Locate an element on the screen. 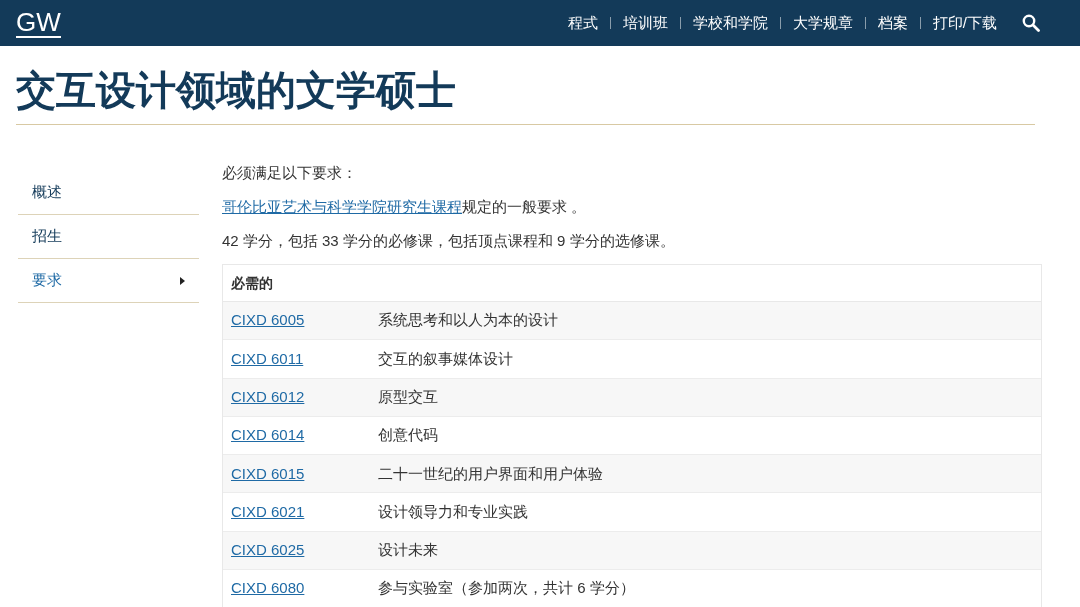 This screenshot has height=607, width=1080. course-name: 设计领导力和专业实践 is located at coordinates (453, 511).